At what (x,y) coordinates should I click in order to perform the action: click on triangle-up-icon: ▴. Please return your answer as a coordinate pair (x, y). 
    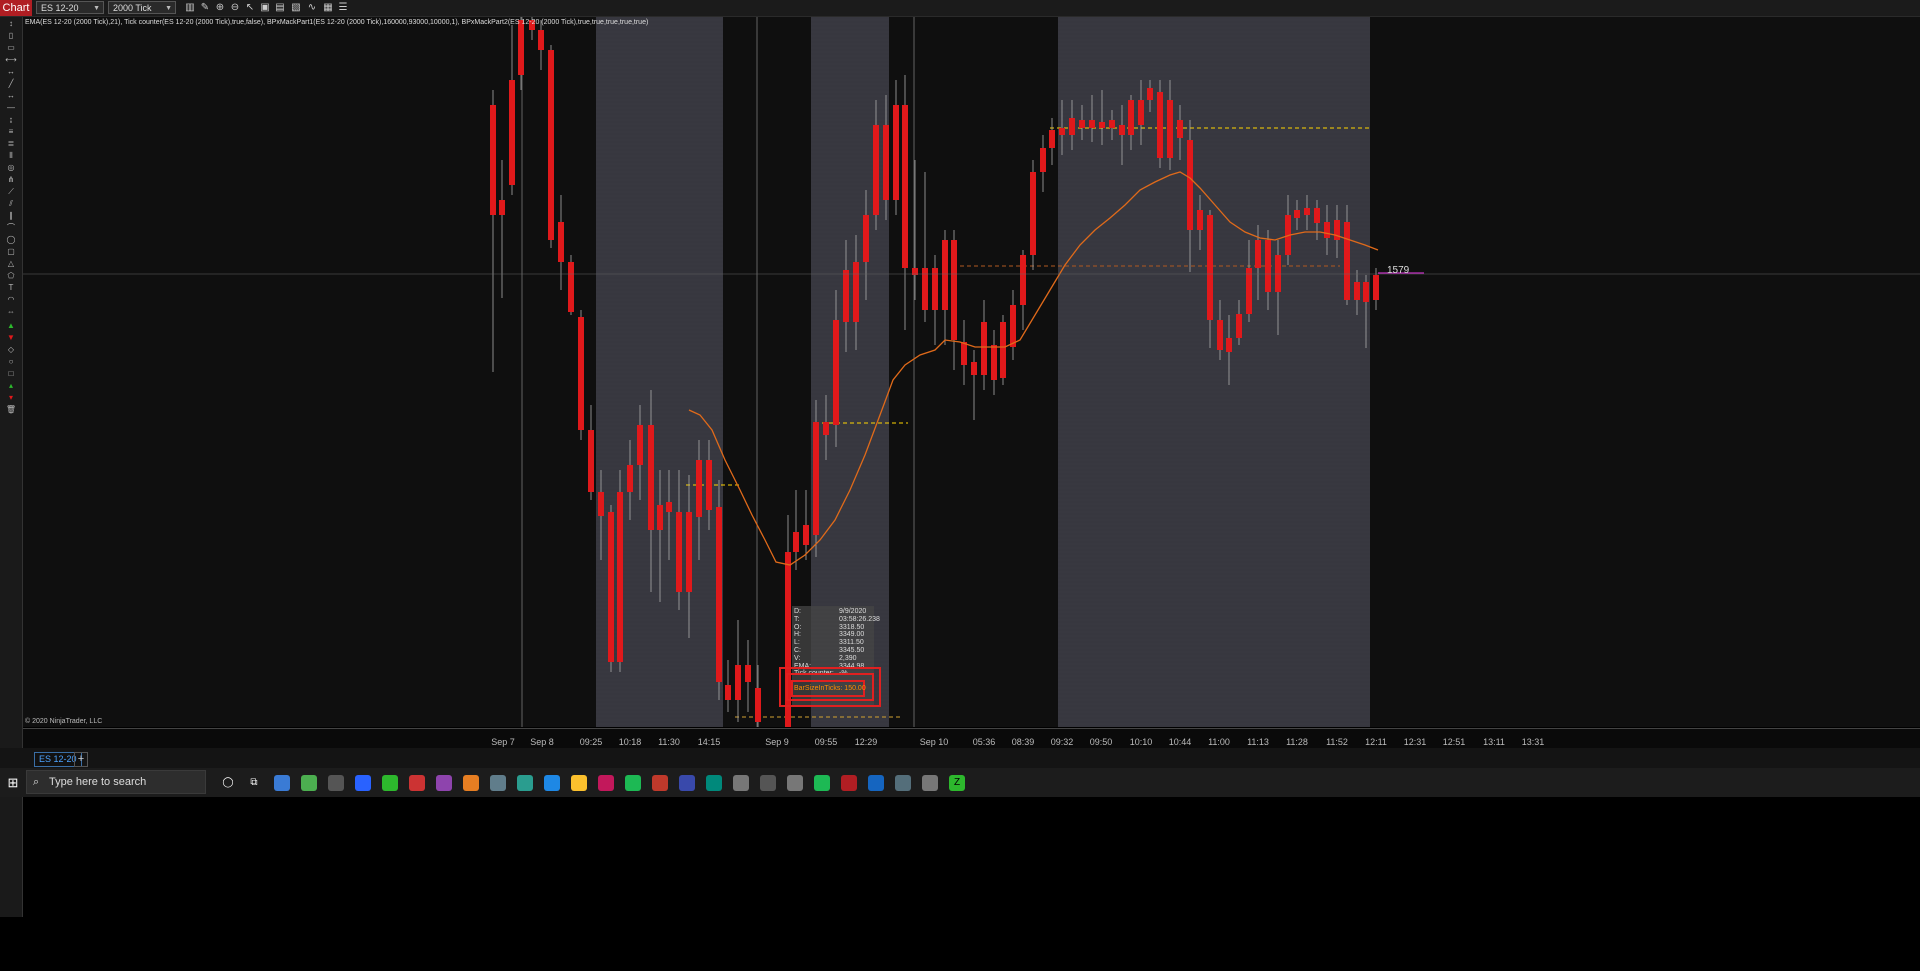
    Looking at the image, I should click on (11, 386).